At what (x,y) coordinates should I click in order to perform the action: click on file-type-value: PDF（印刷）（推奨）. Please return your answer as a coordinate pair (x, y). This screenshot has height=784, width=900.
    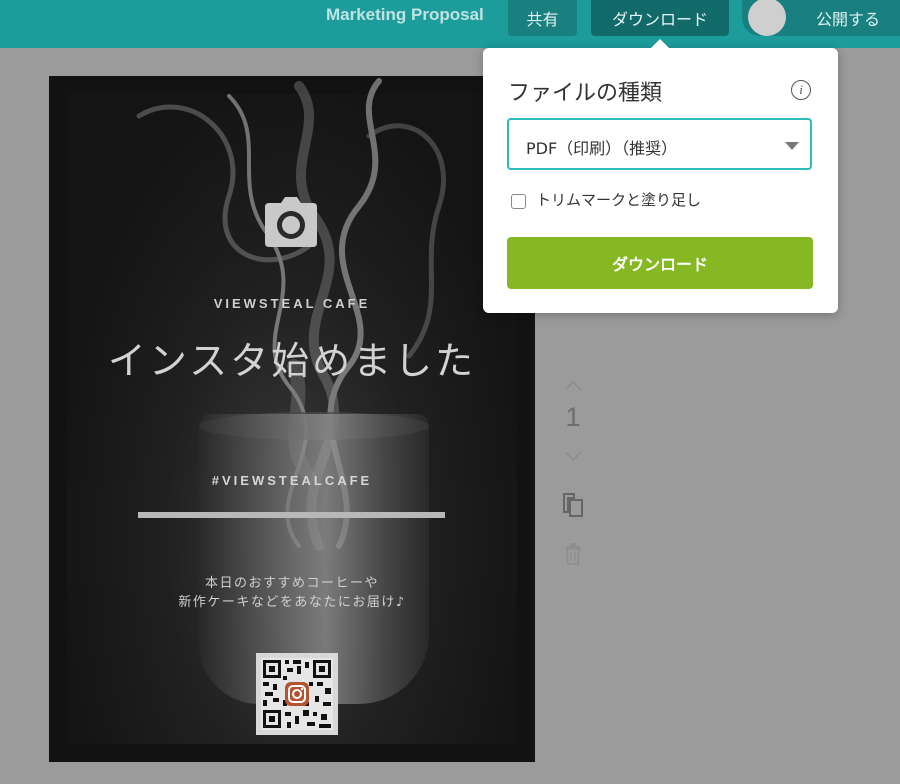
    Looking at the image, I should click on (602, 148).